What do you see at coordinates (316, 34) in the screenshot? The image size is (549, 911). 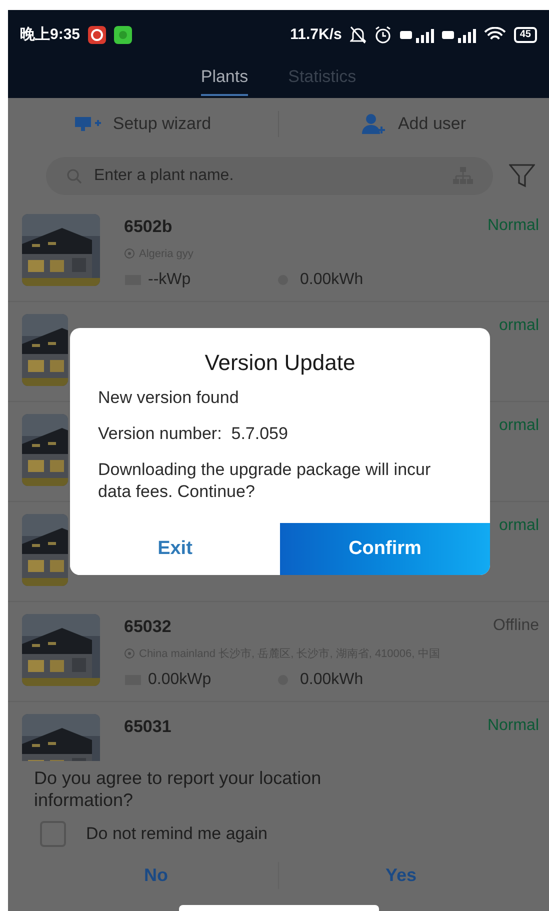 I see `network-speed: 11.7K/s` at bounding box center [316, 34].